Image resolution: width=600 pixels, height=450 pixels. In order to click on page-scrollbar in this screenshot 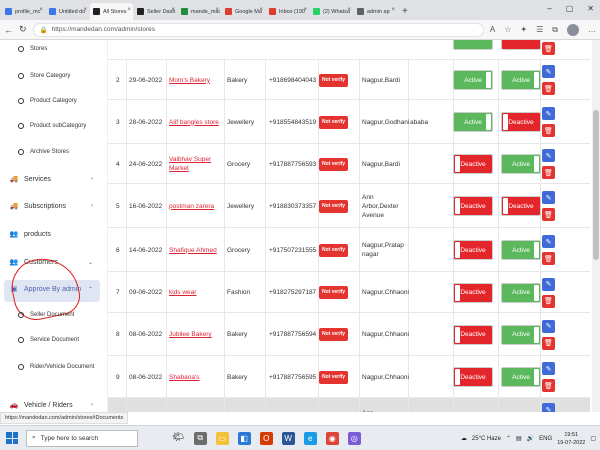, I will do `click(596, 226)`.